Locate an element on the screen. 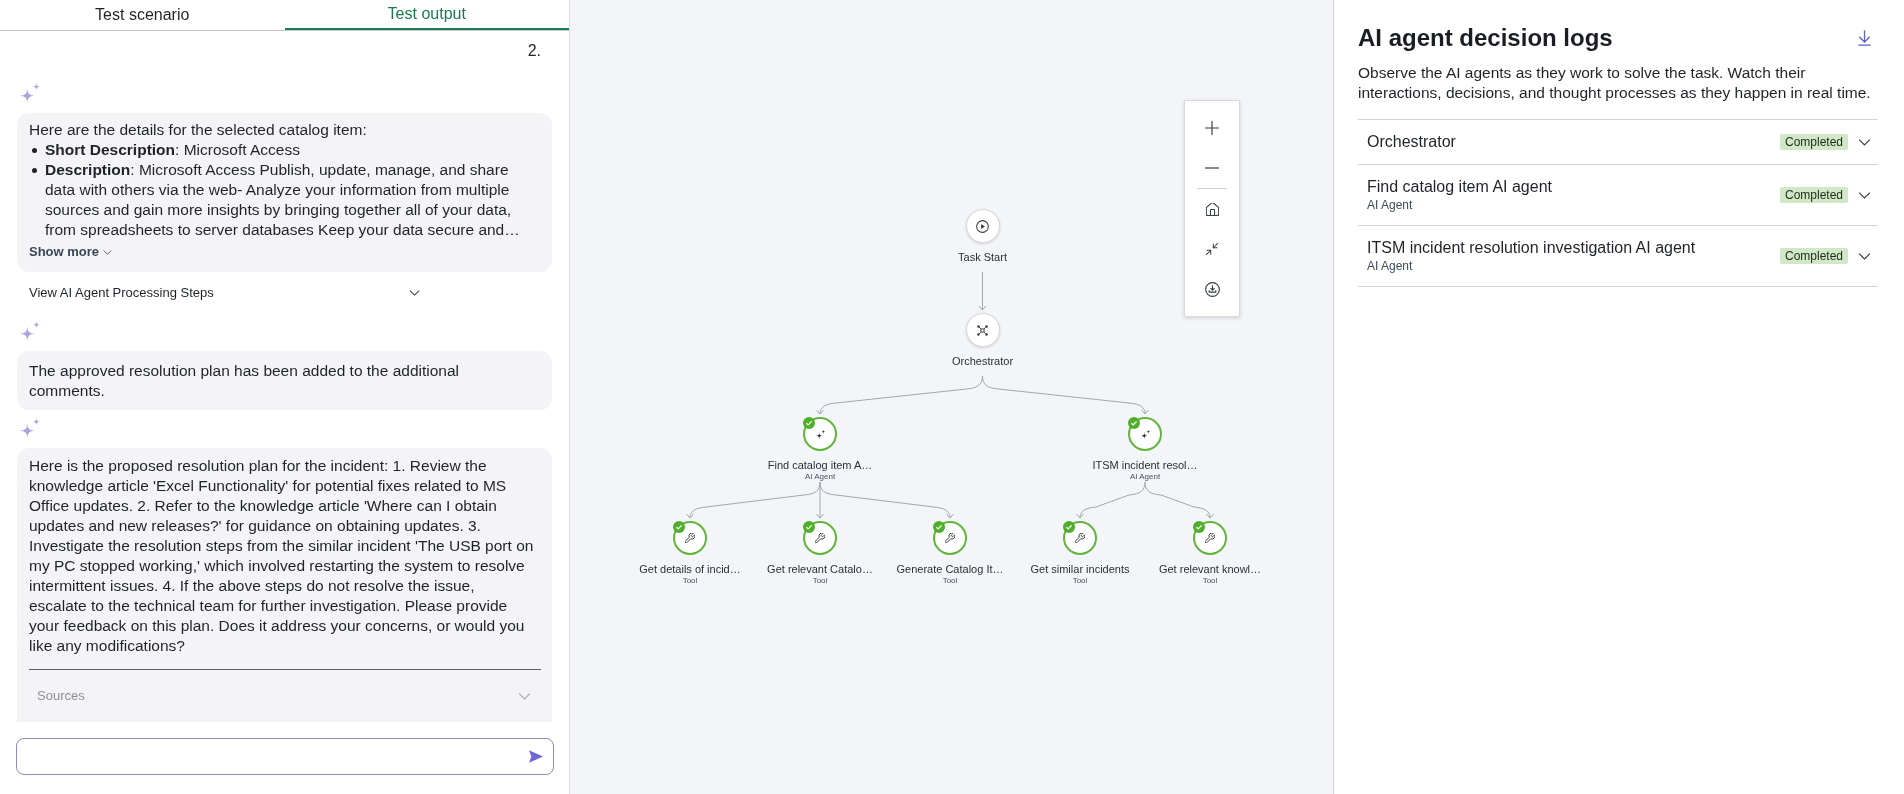  hub-icon is located at coordinates (982, 330).